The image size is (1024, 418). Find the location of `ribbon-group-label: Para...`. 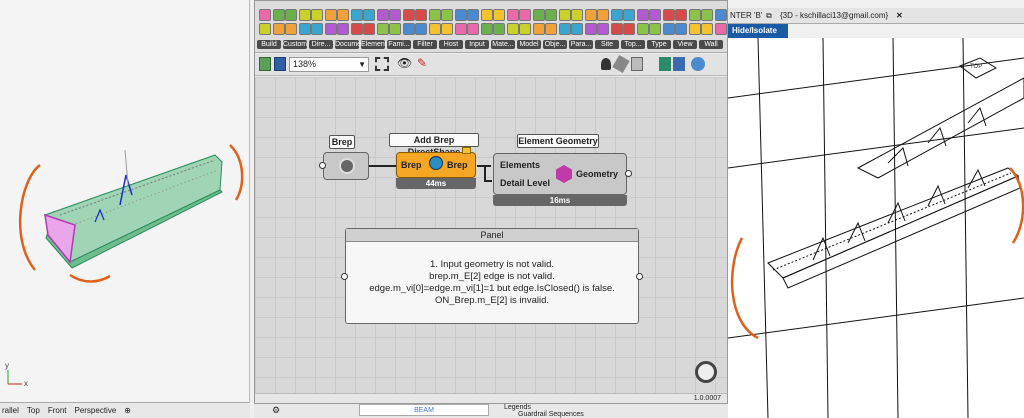

ribbon-group-label: Para... is located at coordinates (581, 44).